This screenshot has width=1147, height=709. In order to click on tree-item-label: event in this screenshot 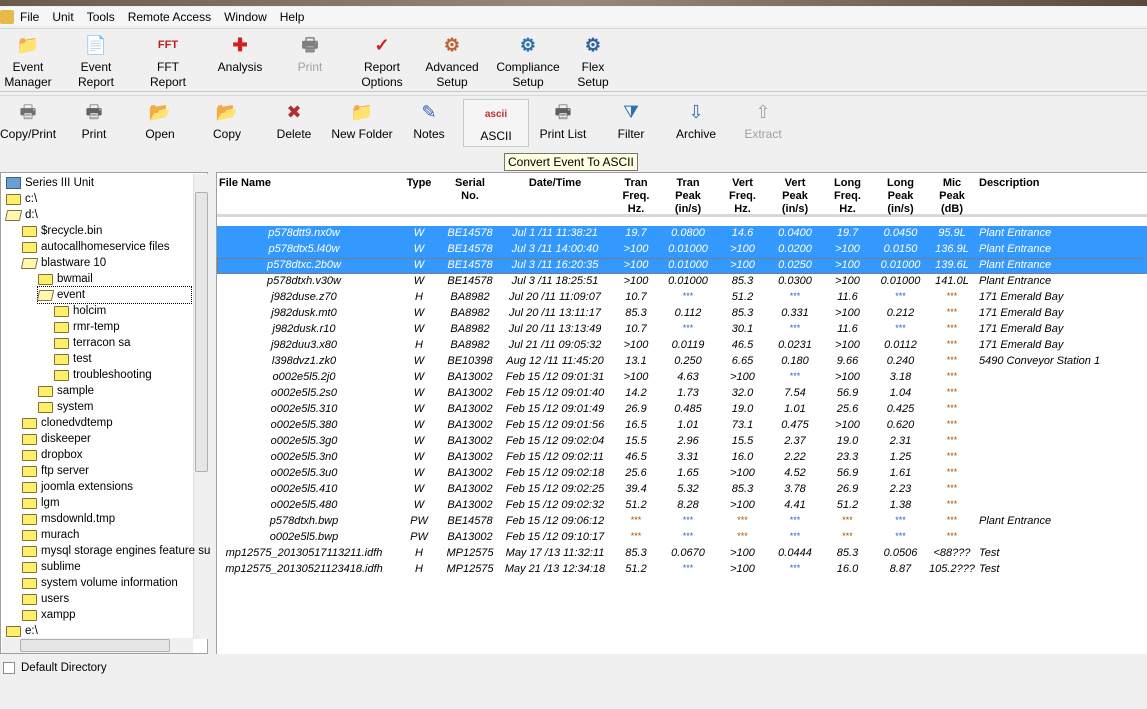, I will do `click(71, 295)`.